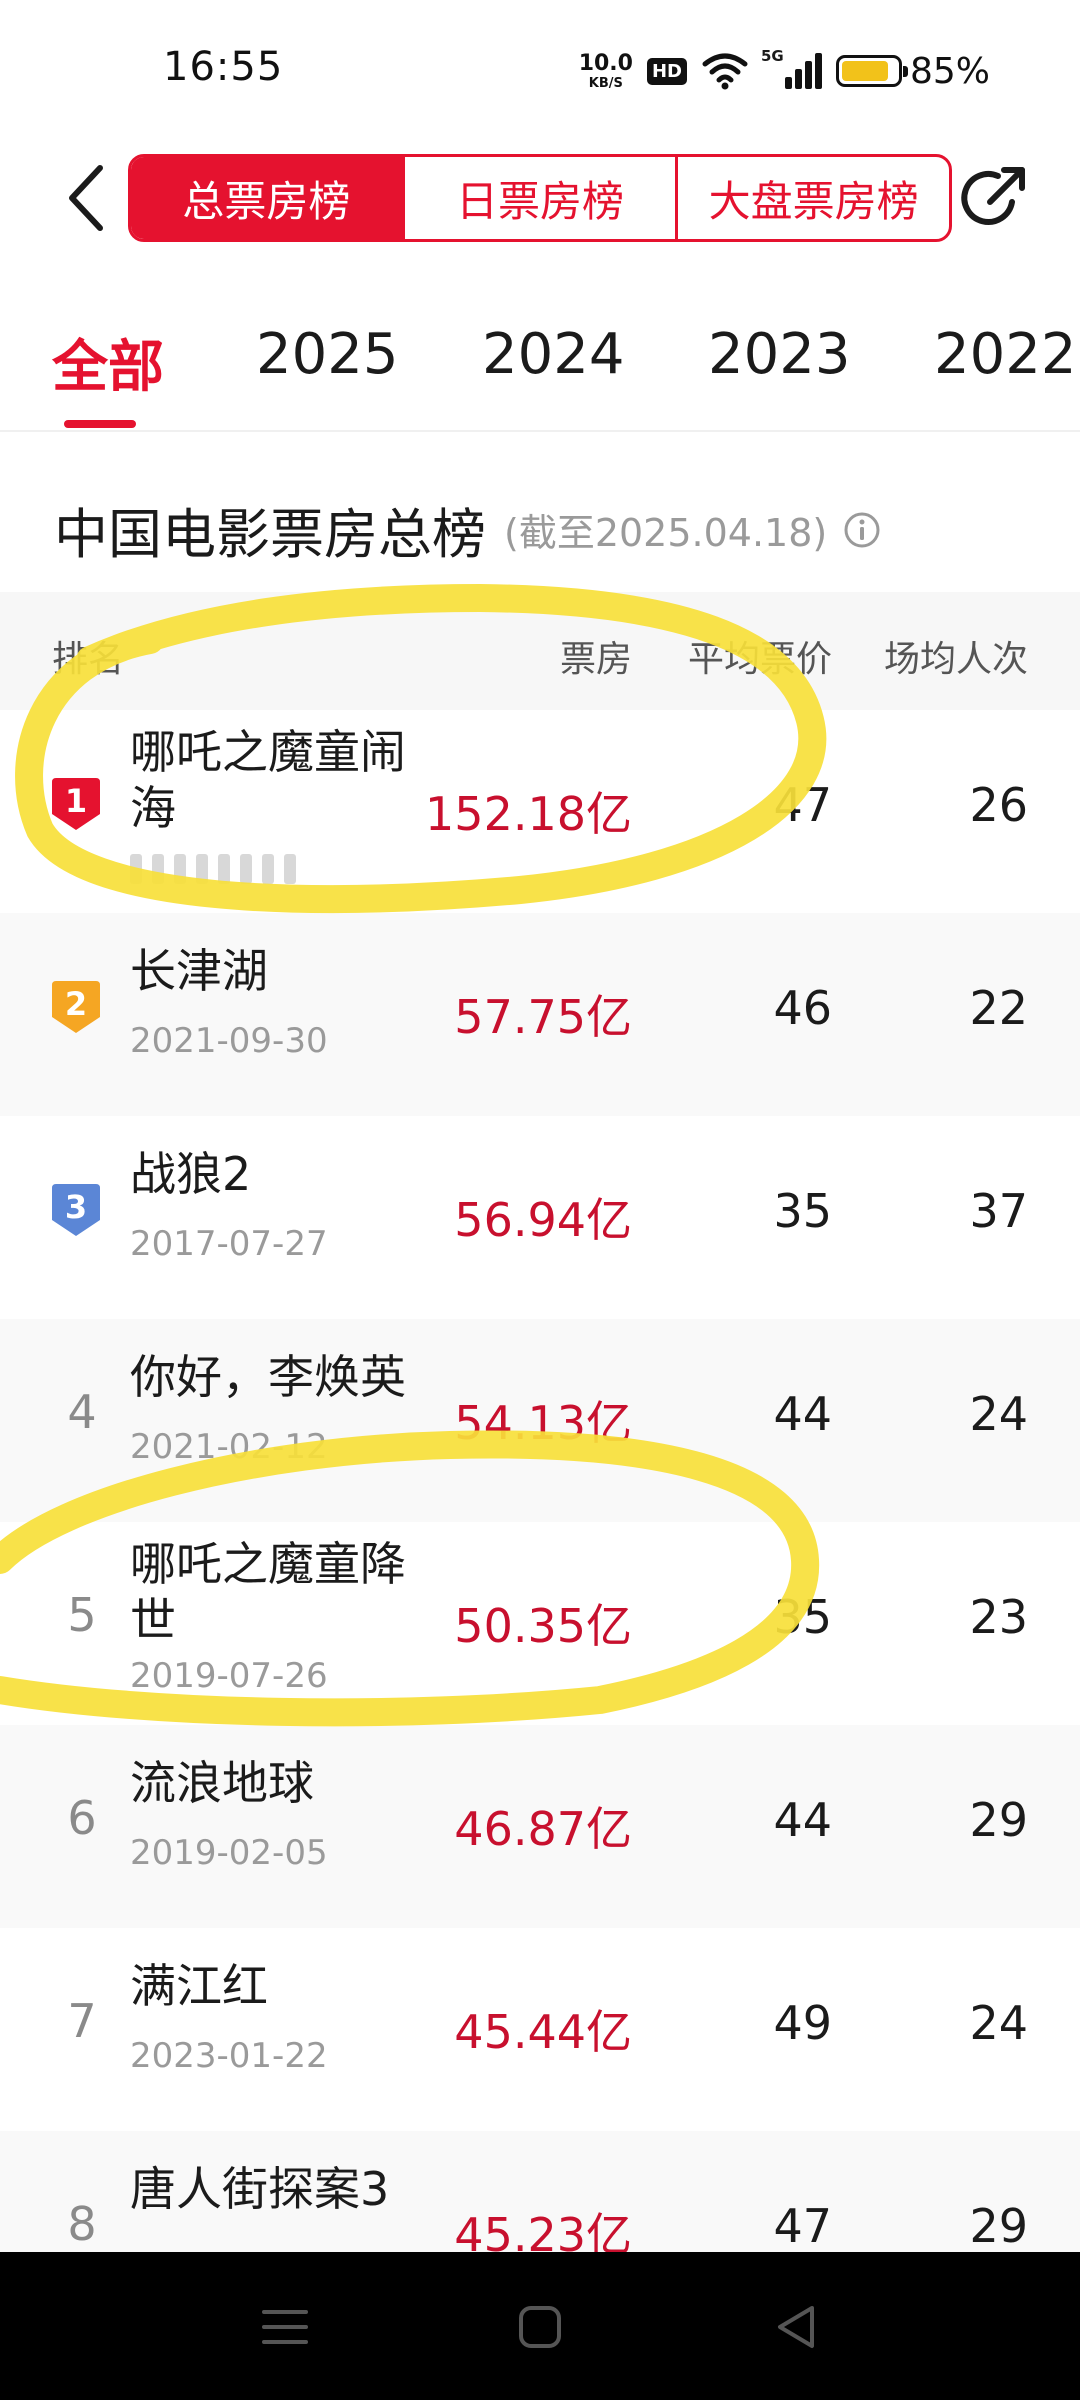  Describe the element at coordinates (543, 1220) in the screenshot. I see `box-office-value: 56.94亿` at that location.